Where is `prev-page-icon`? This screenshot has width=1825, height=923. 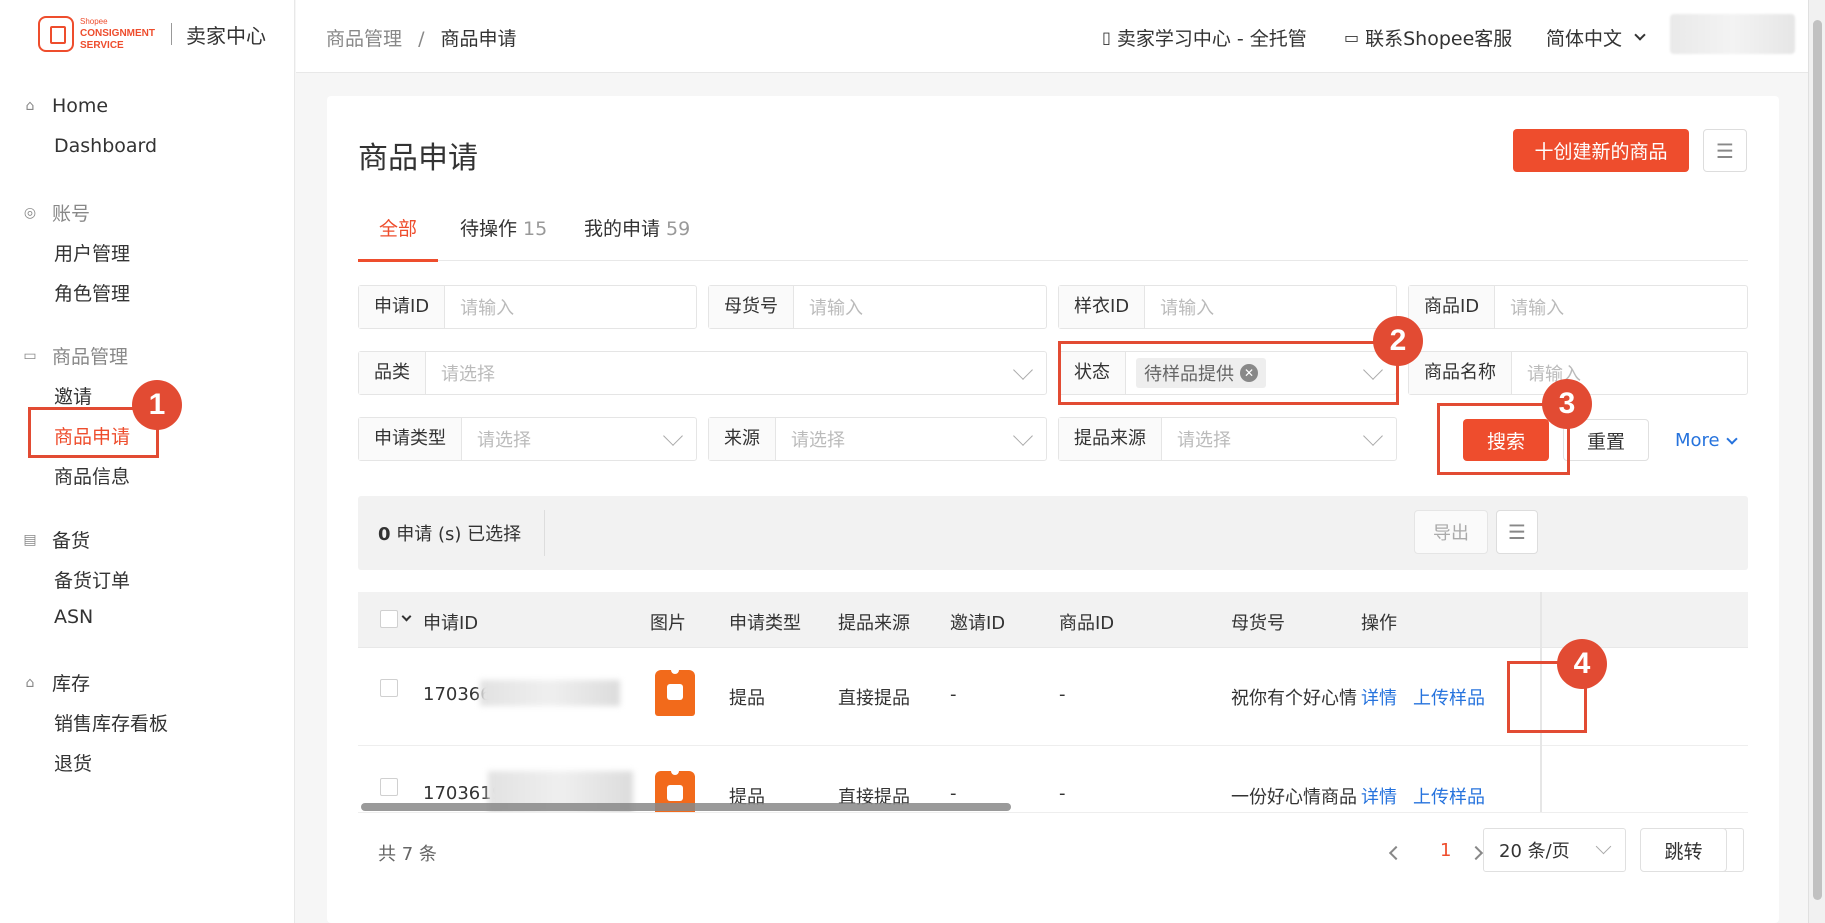
prev-page-icon is located at coordinates (1396, 853).